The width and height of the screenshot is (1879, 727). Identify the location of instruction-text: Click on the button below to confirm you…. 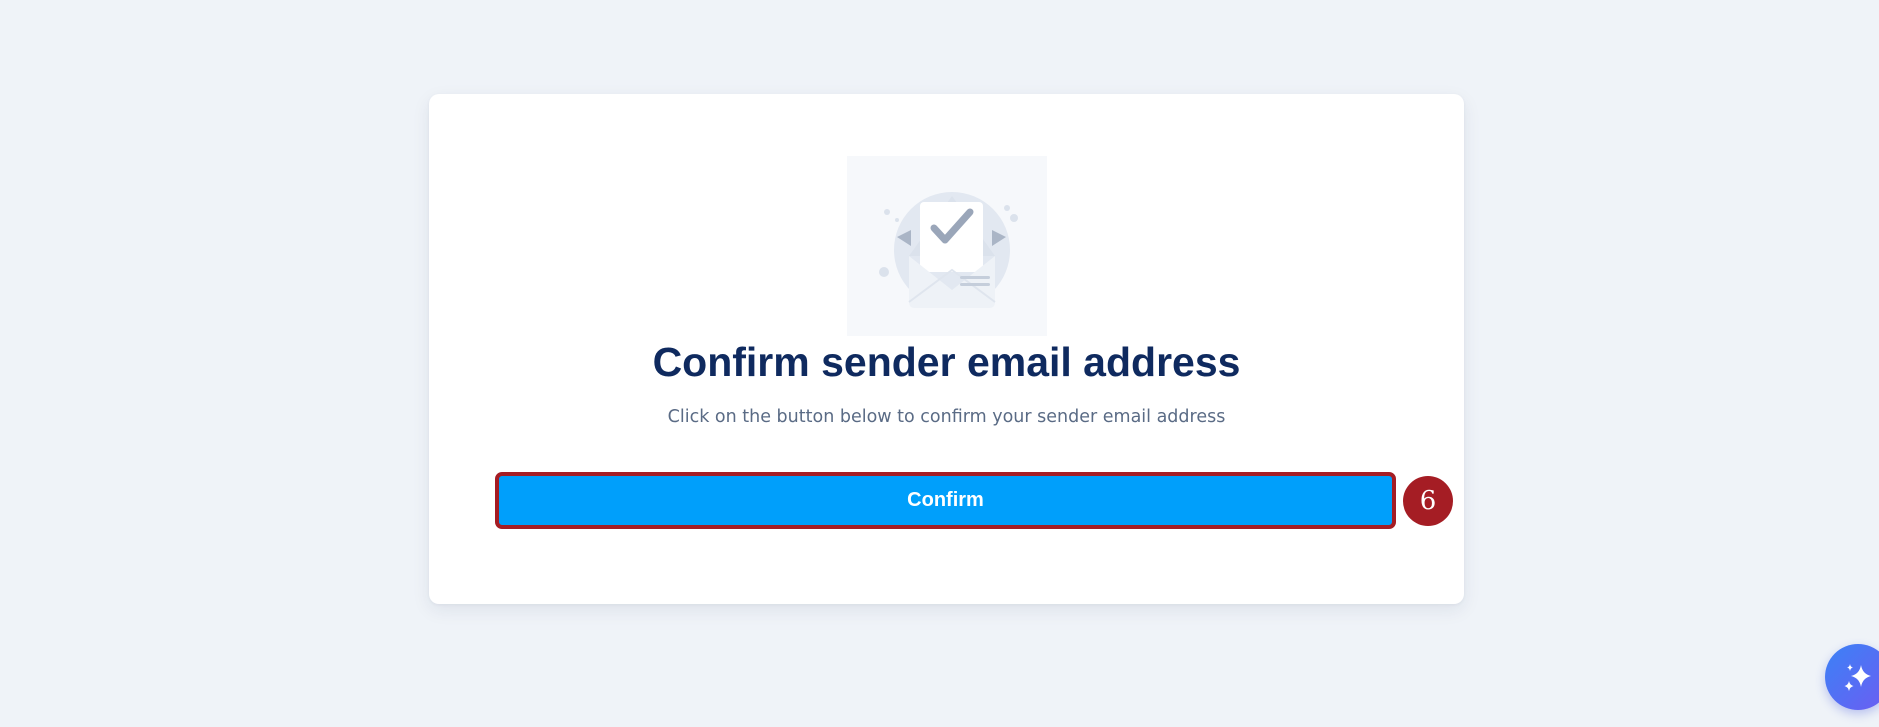
(946, 417).